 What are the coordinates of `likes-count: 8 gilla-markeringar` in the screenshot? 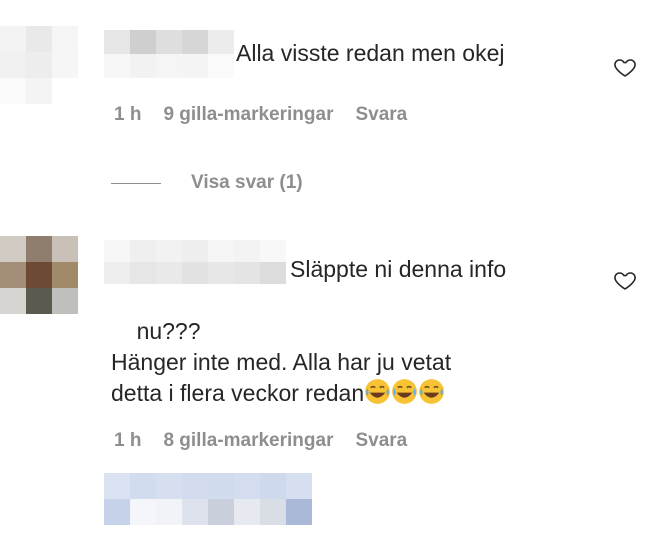 It's located at (248, 441).